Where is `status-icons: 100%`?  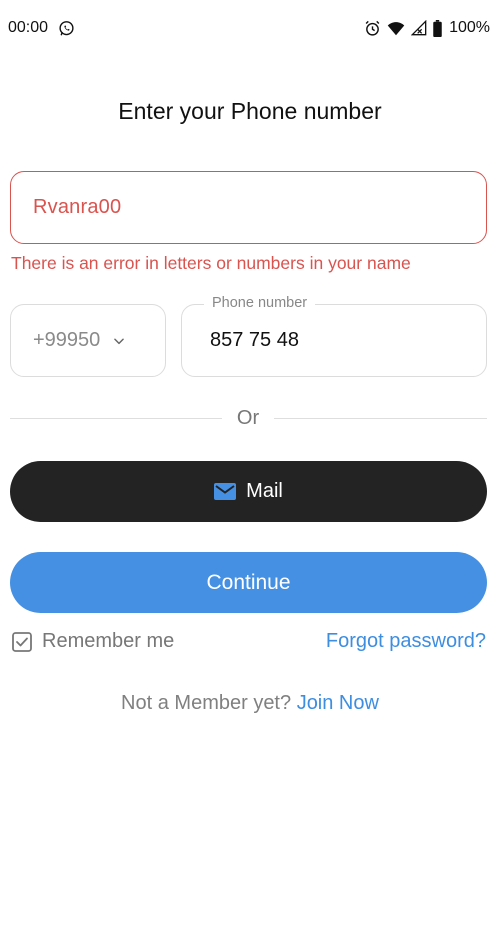 status-icons: 100% is located at coordinates (427, 28).